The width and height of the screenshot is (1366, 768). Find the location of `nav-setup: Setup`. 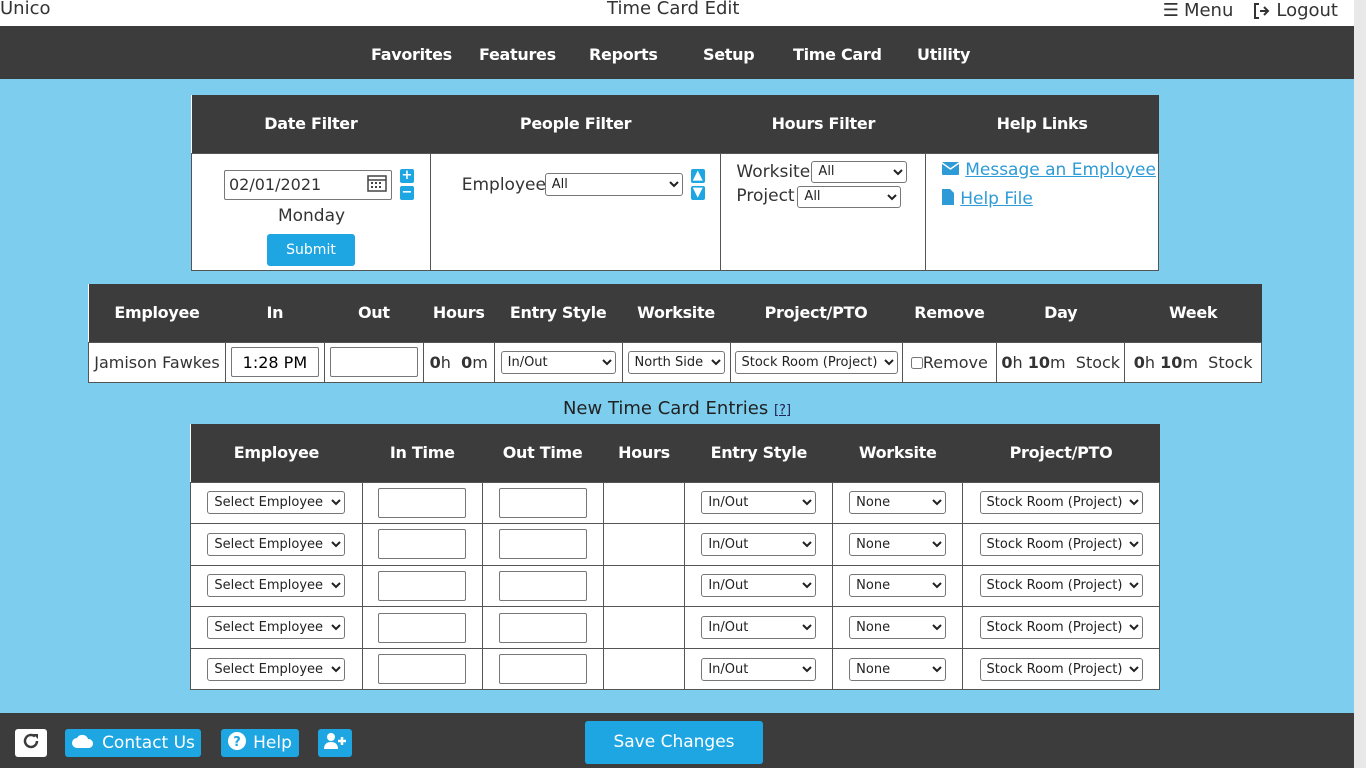

nav-setup: Setup is located at coordinates (729, 54).